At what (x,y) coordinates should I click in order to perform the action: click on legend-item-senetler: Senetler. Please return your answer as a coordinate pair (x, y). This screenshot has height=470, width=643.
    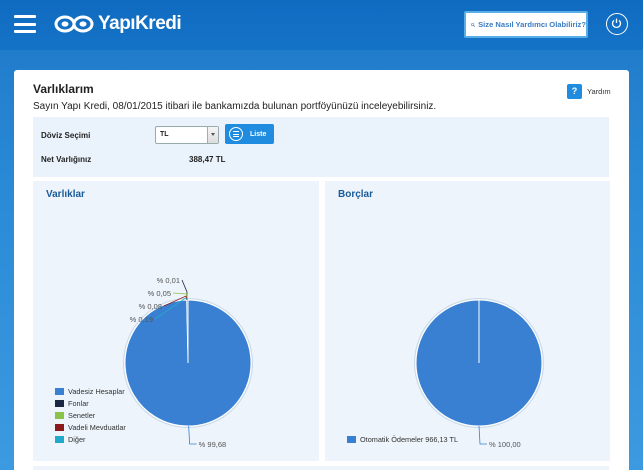
    Looking at the image, I should click on (90, 416).